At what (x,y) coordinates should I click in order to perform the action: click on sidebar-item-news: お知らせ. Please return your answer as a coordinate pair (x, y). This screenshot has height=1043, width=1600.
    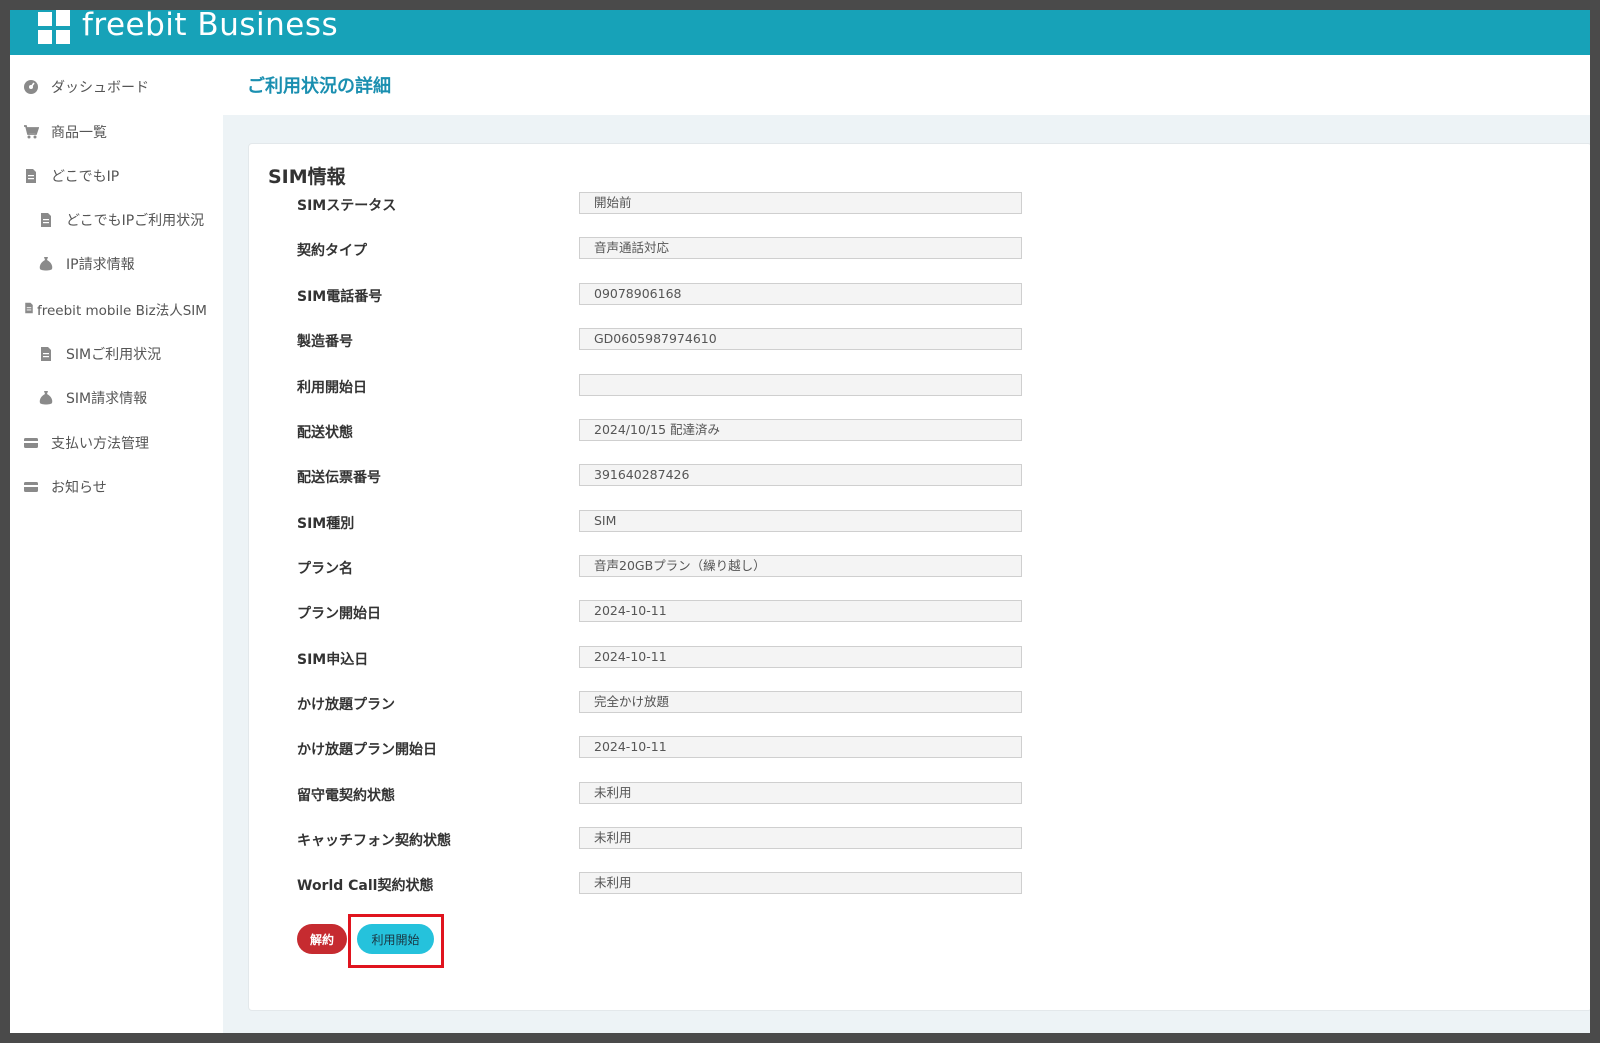
    Looking at the image, I should click on (65, 487).